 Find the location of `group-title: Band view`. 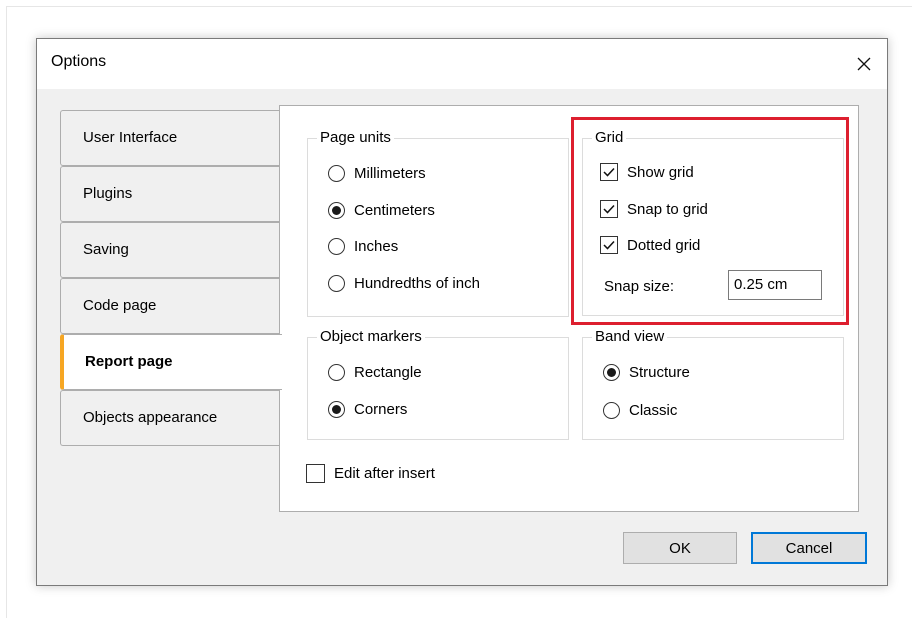

group-title: Band view is located at coordinates (630, 337).